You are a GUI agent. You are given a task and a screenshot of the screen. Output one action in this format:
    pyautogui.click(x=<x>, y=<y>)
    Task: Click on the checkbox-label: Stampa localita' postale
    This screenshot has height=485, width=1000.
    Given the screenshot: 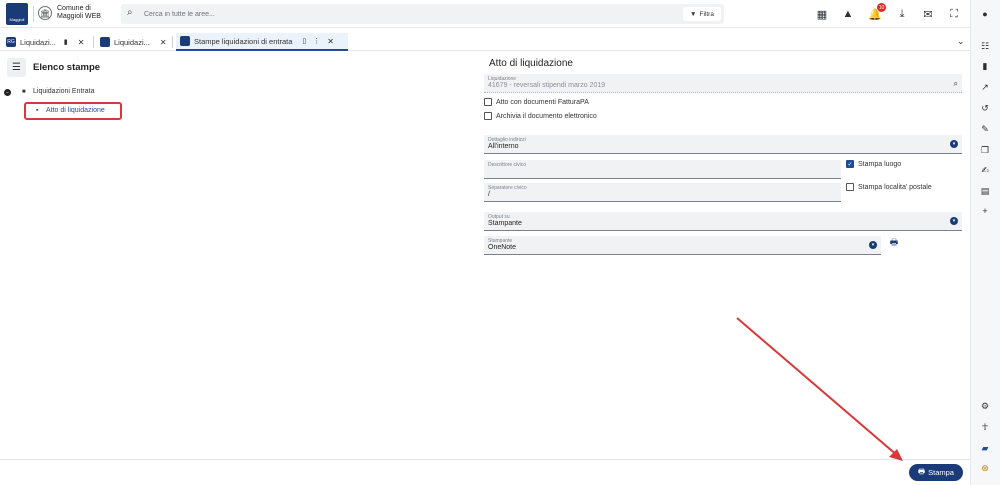 What is the action you would take?
    pyautogui.click(x=895, y=187)
    